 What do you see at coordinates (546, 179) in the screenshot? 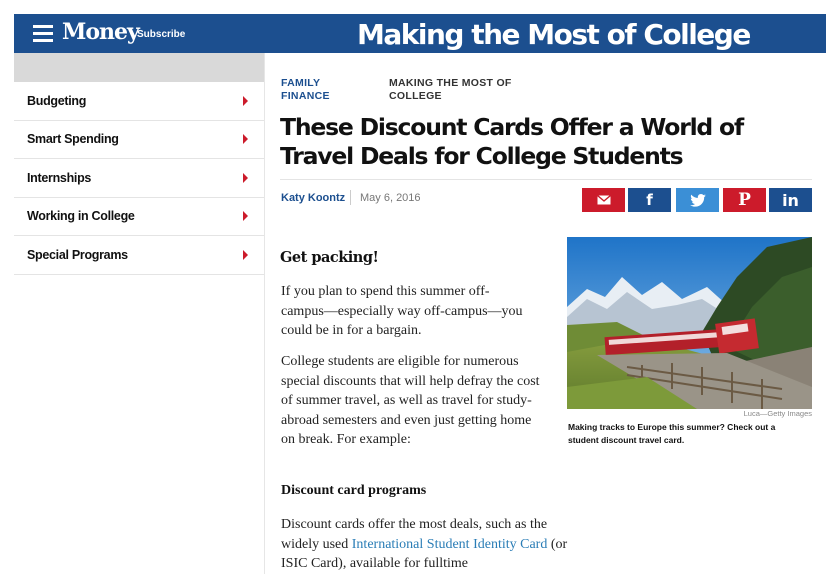
I see `headline-divider` at bounding box center [546, 179].